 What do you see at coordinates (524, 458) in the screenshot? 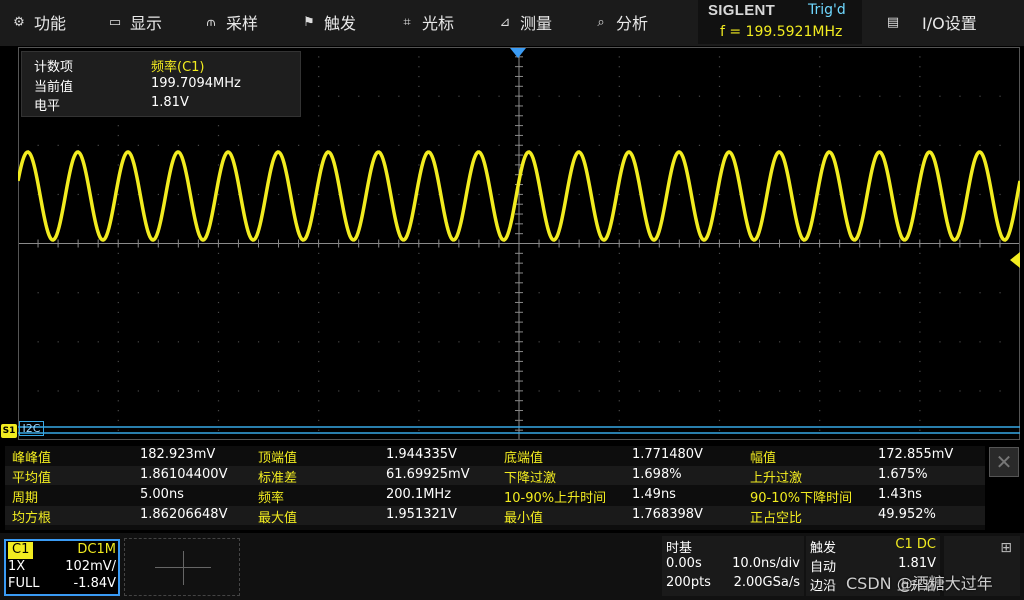
I see `measurement-label: 底端值` at bounding box center [524, 458].